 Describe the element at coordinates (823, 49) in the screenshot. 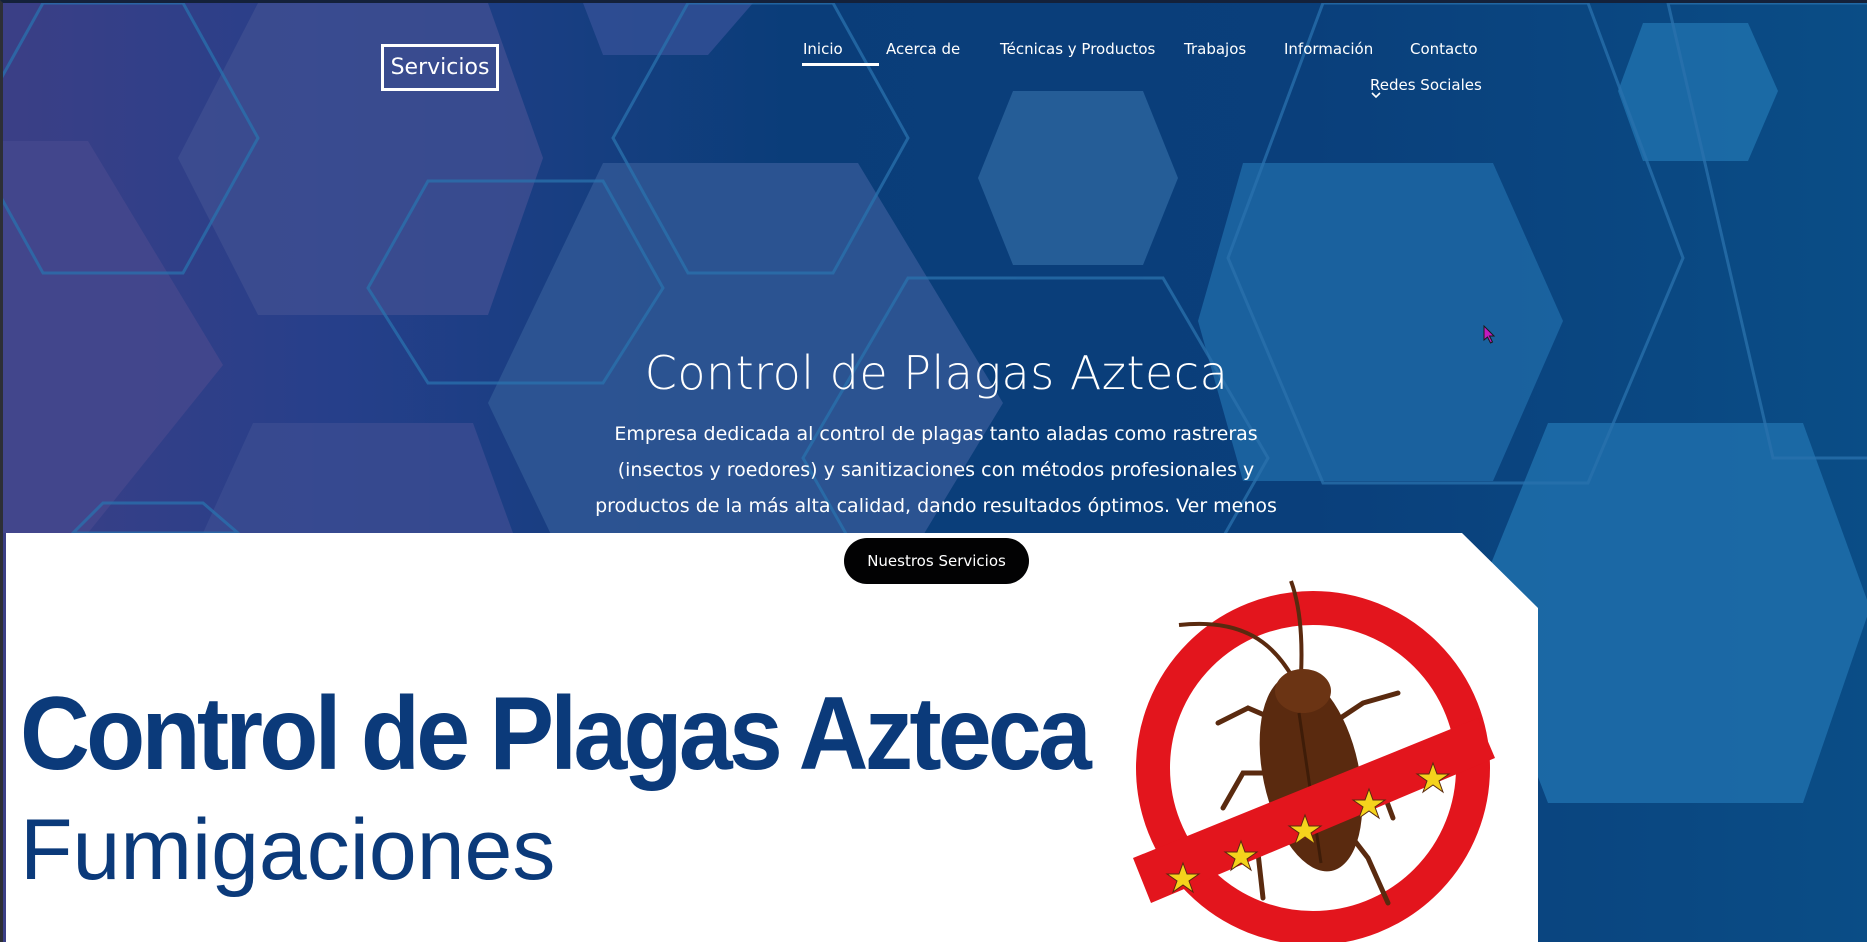

I see `nav-item-inicio: Inicio` at that location.